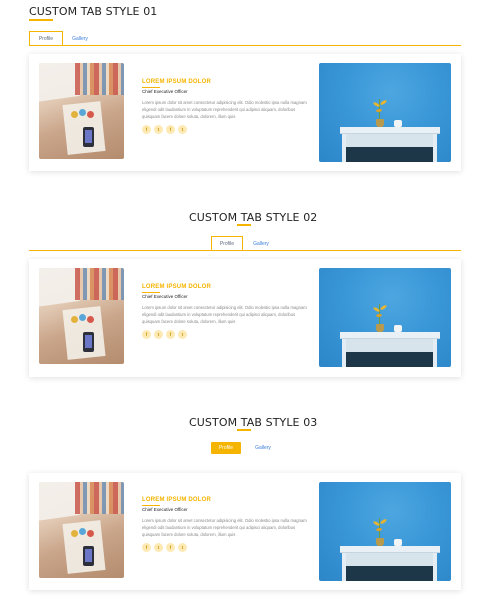  Describe the element at coordinates (226, 448) in the screenshot. I see `tab-profile-3: Profile` at that location.